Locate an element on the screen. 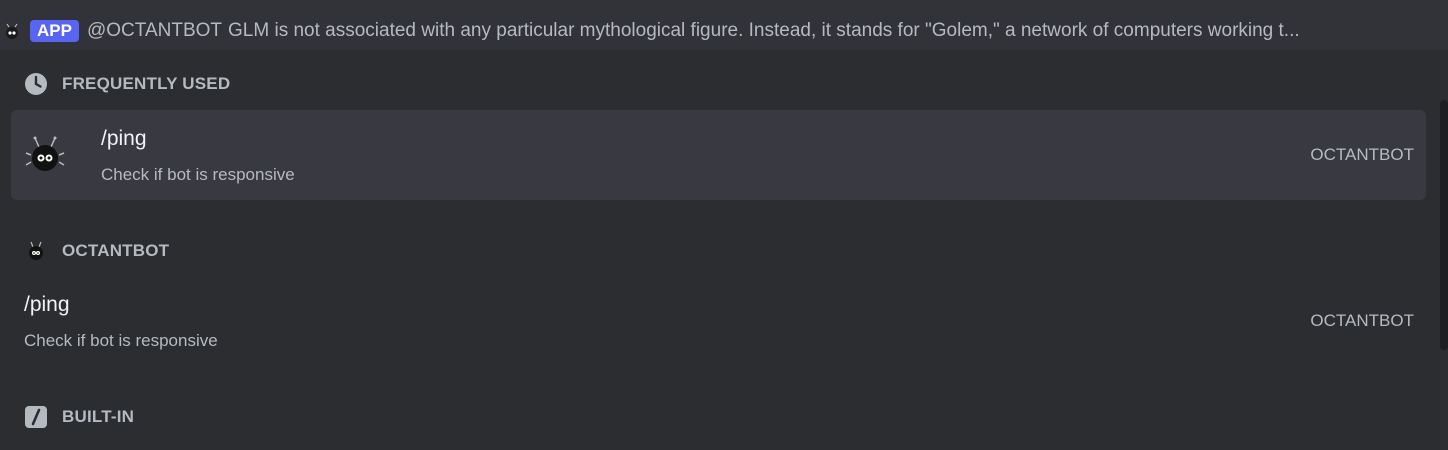  scrollbar is located at coordinates (1444, 225).